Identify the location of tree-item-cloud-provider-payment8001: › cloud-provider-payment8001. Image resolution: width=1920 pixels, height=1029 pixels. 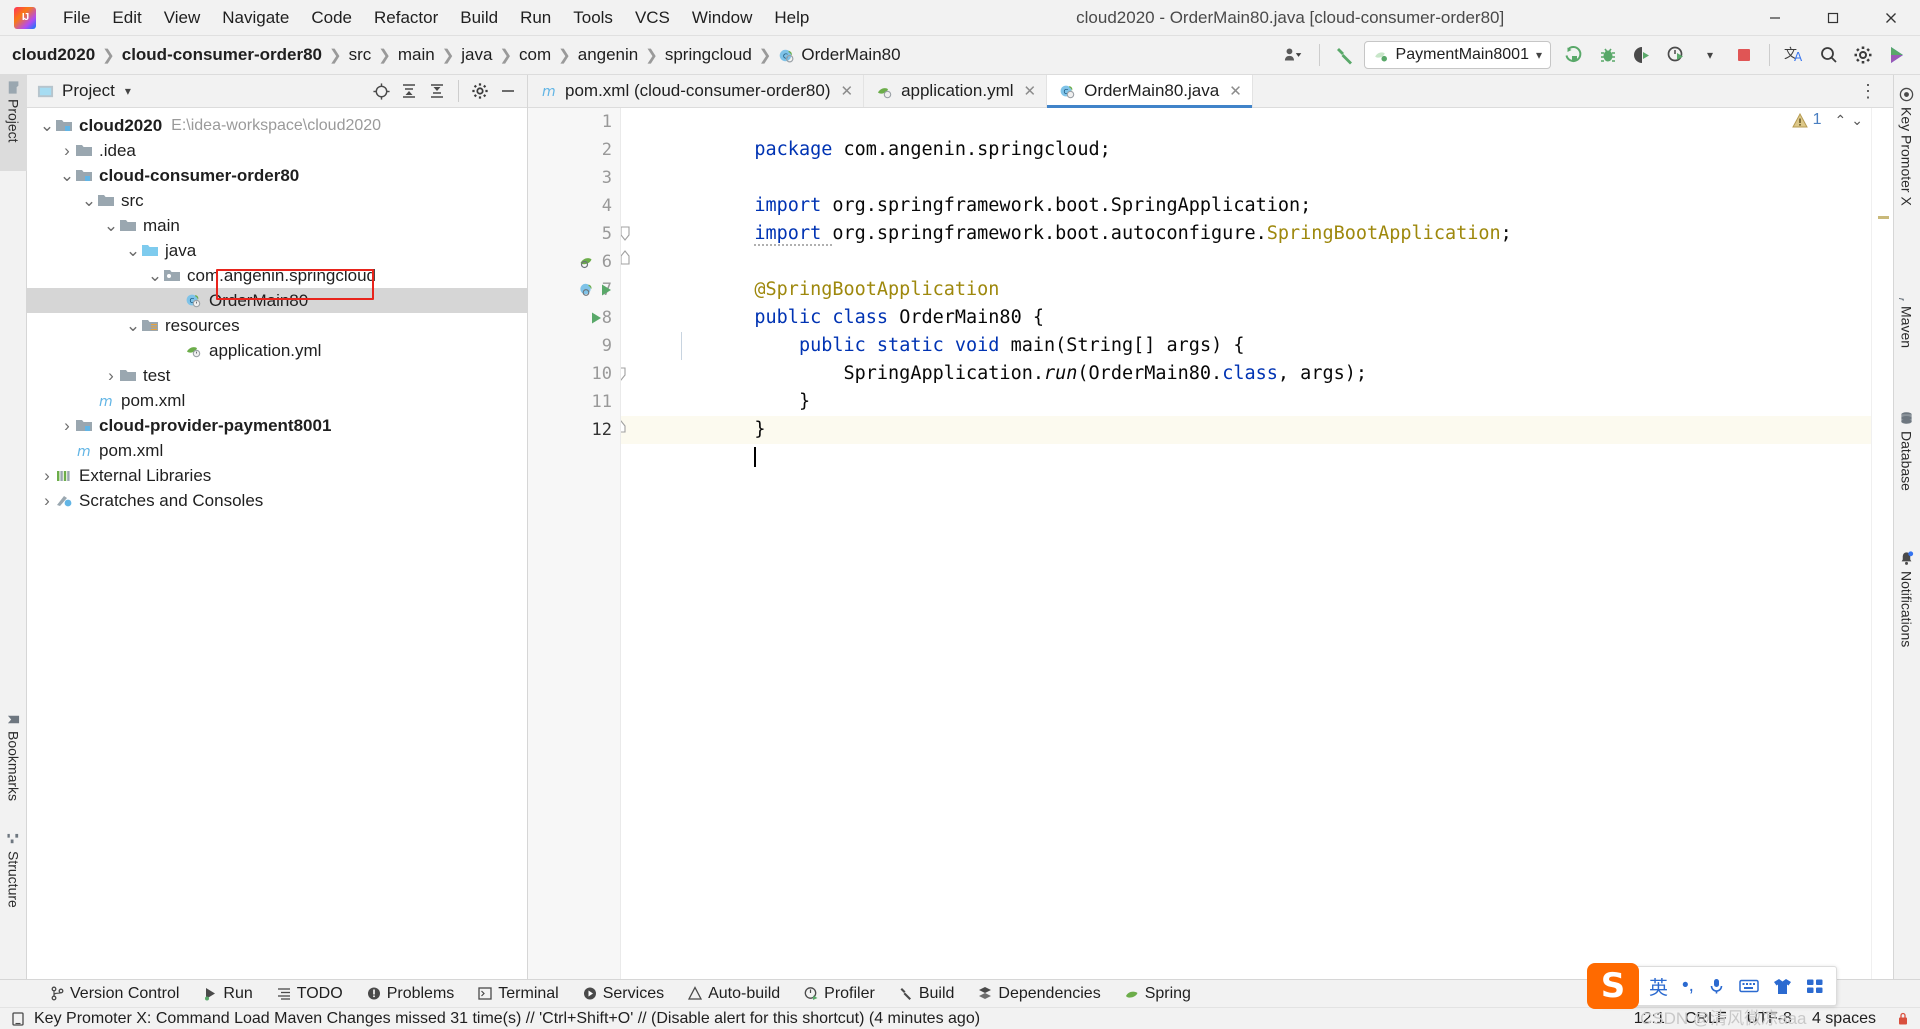
(277, 425).